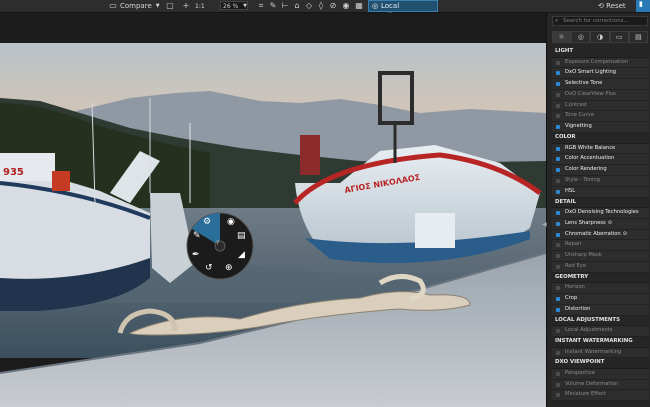 This screenshot has width=650, height=407. Describe the element at coordinates (297, 6) in the screenshot. I see `perspective-icon: ⌂` at that location.